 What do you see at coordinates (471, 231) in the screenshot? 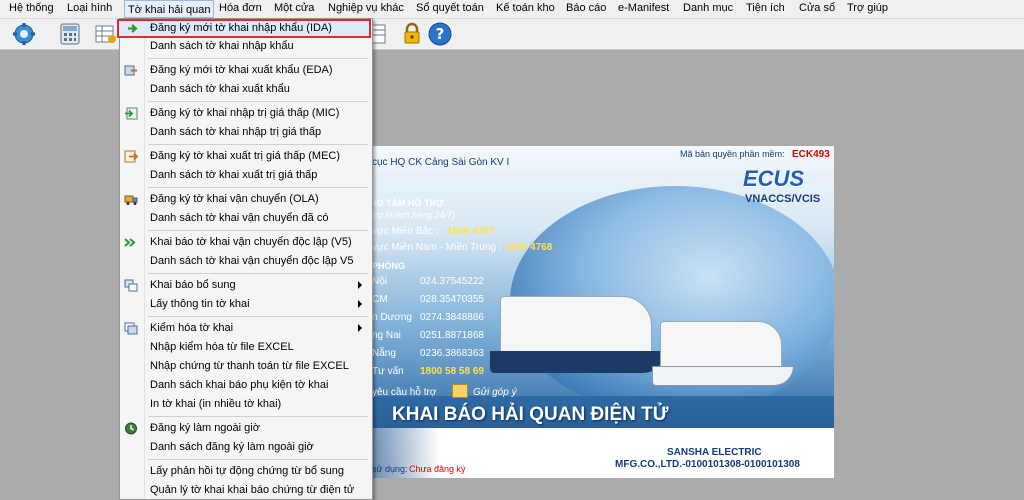
I see `north-phone: 1900 4767` at bounding box center [471, 231].